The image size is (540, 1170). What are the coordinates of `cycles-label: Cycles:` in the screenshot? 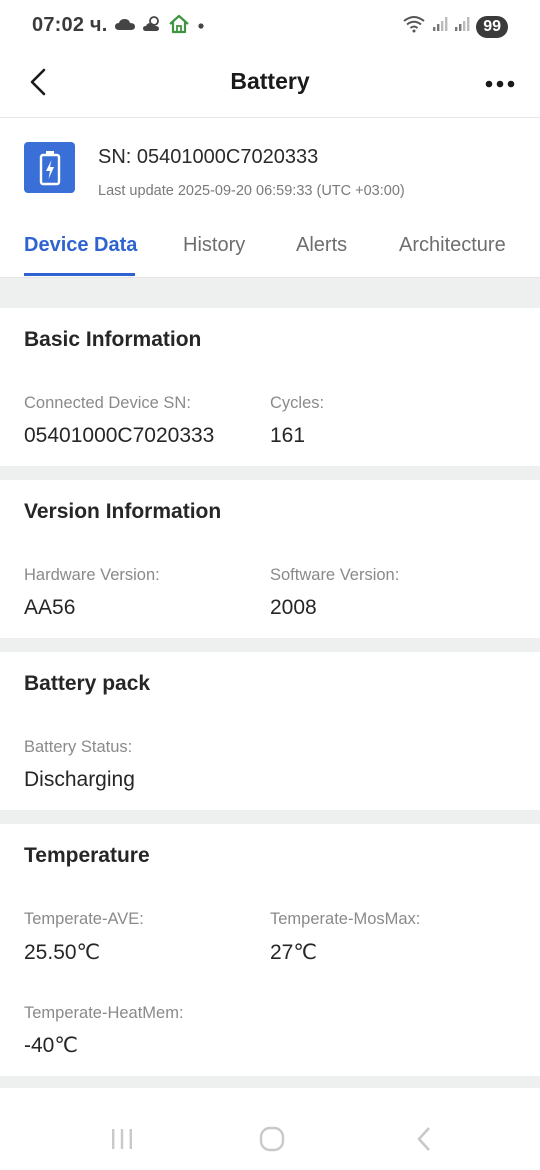 It's located at (297, 403).